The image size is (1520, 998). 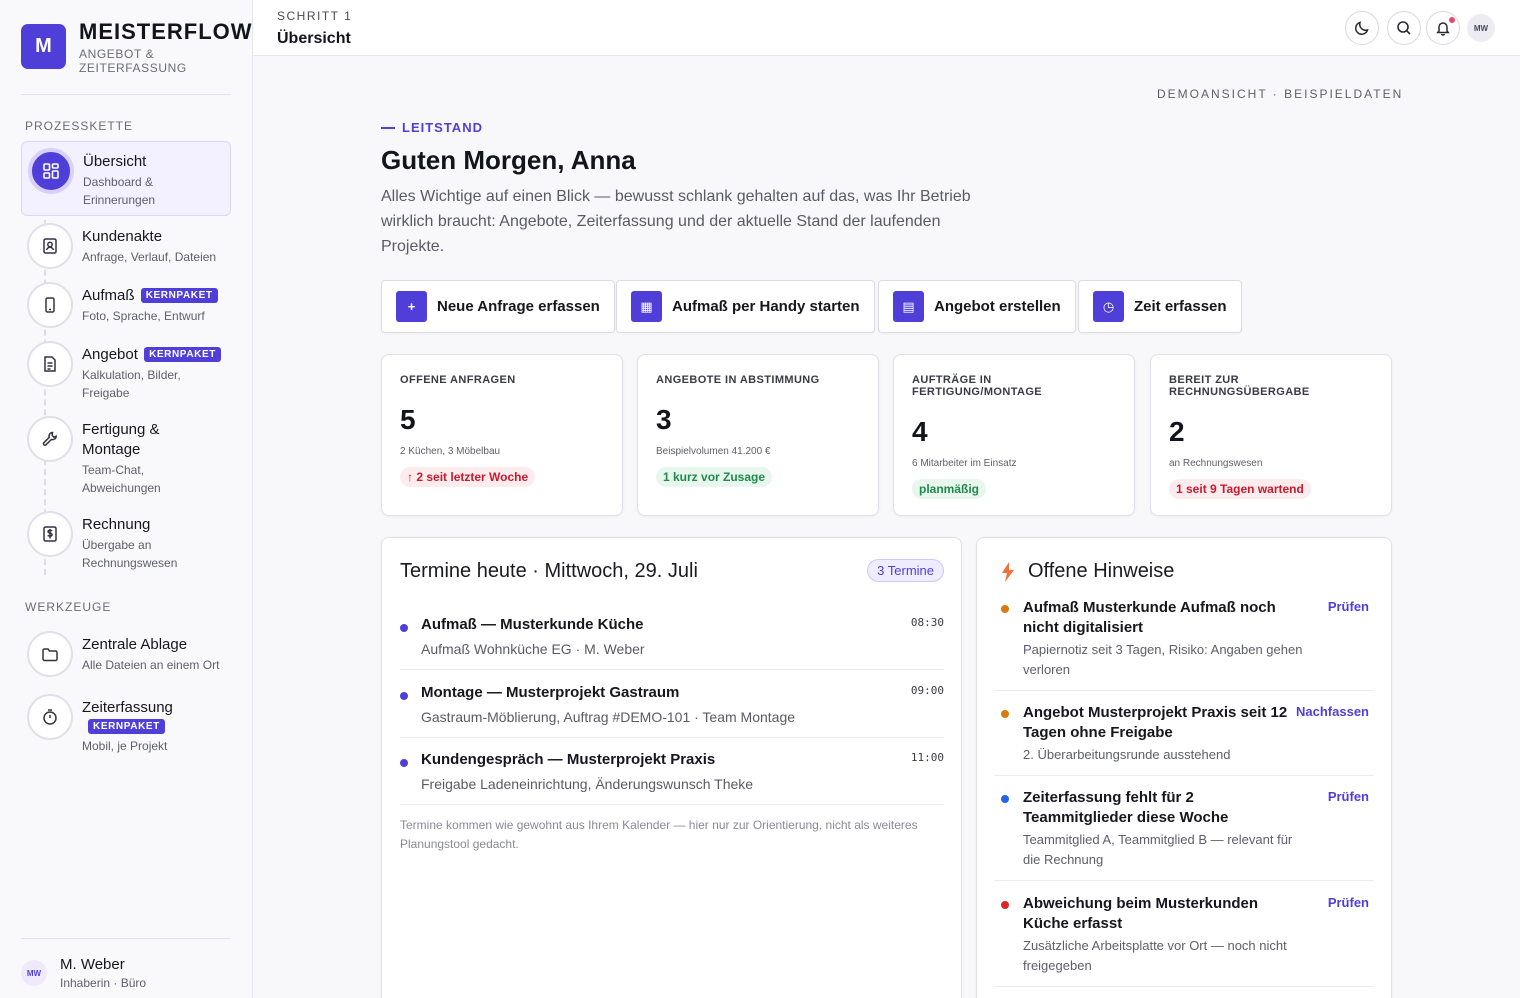 I want to click on brand-name: MEISTERFLOW, so click(x=166, y=31).